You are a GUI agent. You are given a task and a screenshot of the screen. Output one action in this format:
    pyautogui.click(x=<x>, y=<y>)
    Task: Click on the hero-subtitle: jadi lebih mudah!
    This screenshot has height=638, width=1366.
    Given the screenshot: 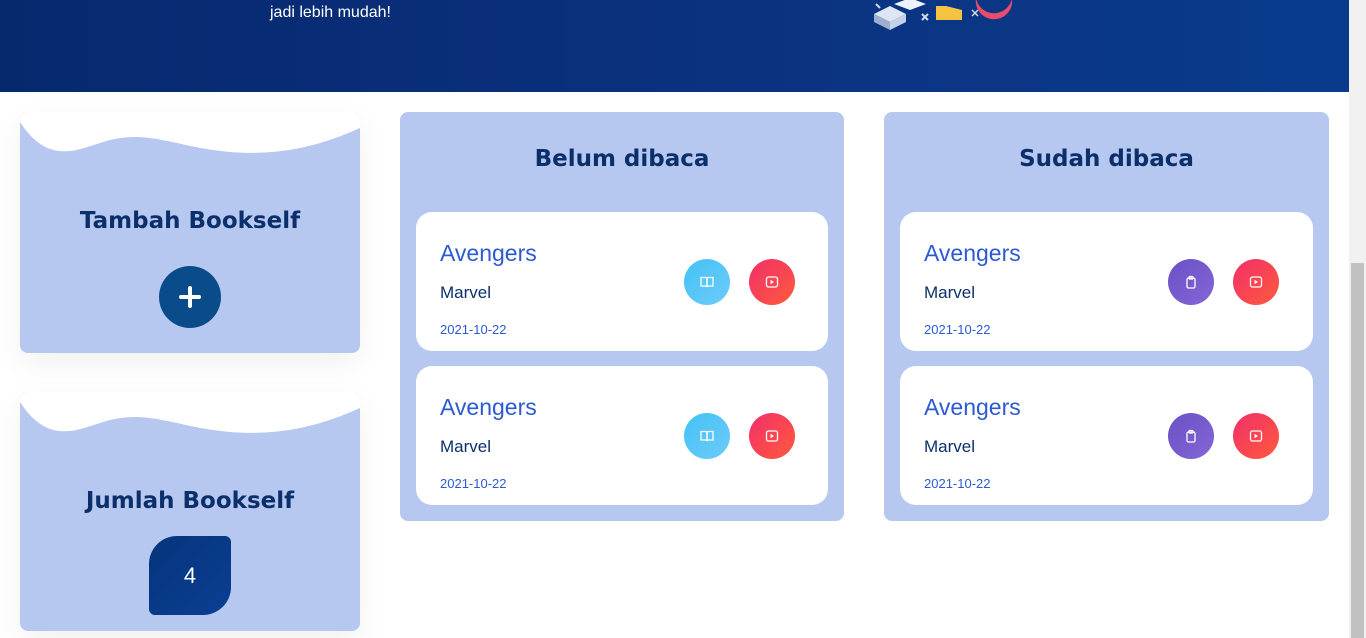 What is the action you would take?
    pyautogui.click(x=330, y=12)
    